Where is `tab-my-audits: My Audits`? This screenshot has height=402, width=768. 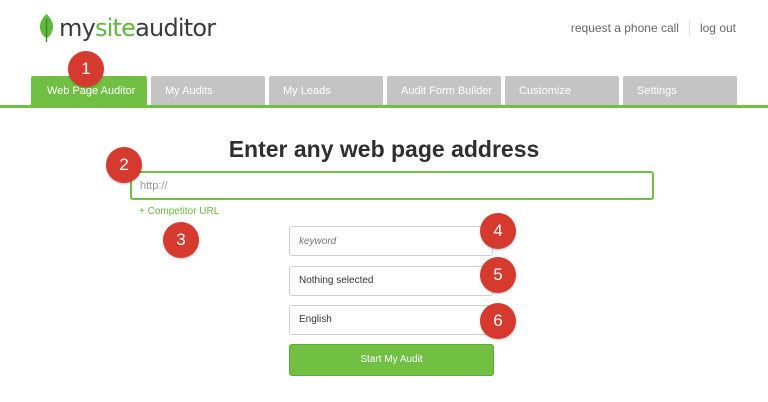
tab-my-audits: My Audits is located at coordinates (208, 90).